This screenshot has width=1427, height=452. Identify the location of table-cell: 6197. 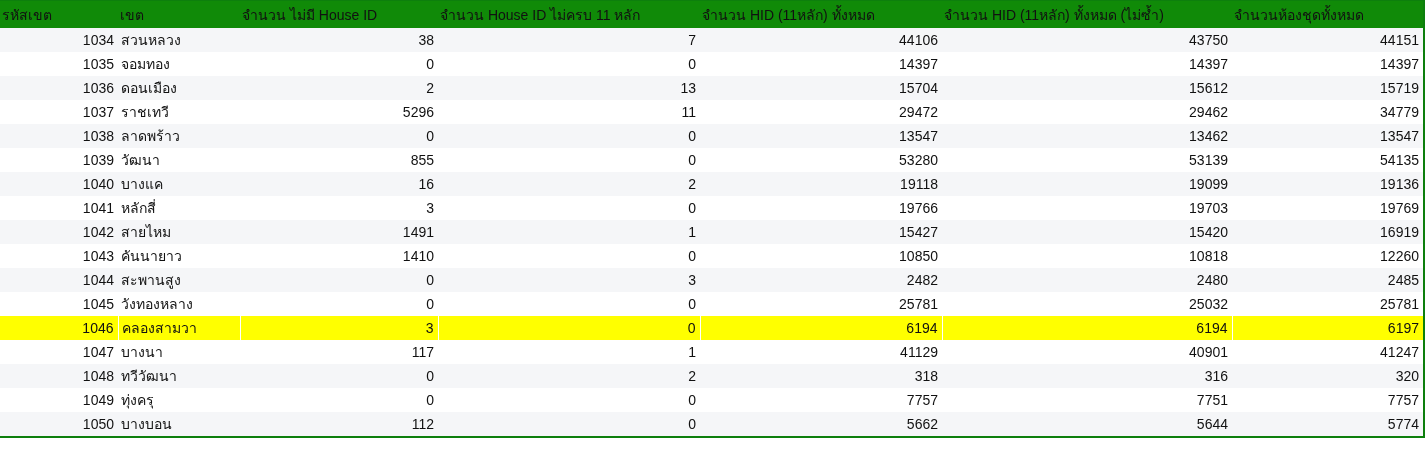
(1328, 328).